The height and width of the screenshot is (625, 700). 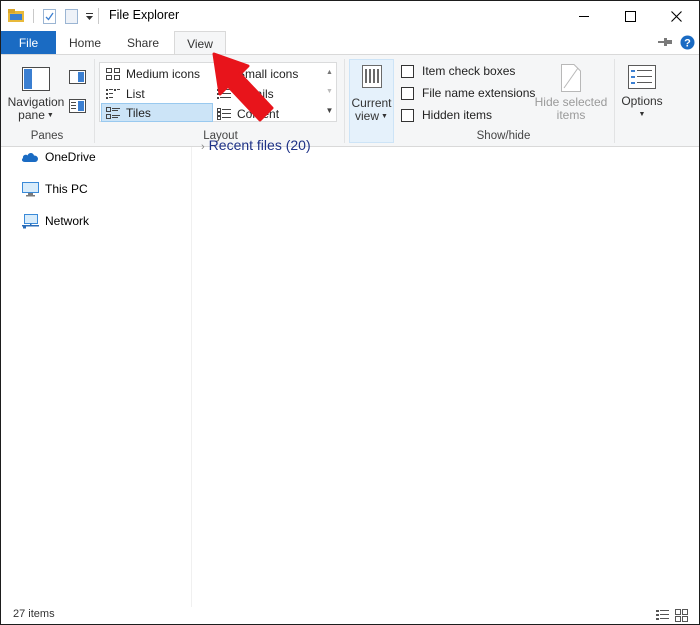 I want to click on title-bar: File Explorer, so click(x=350, y=16).